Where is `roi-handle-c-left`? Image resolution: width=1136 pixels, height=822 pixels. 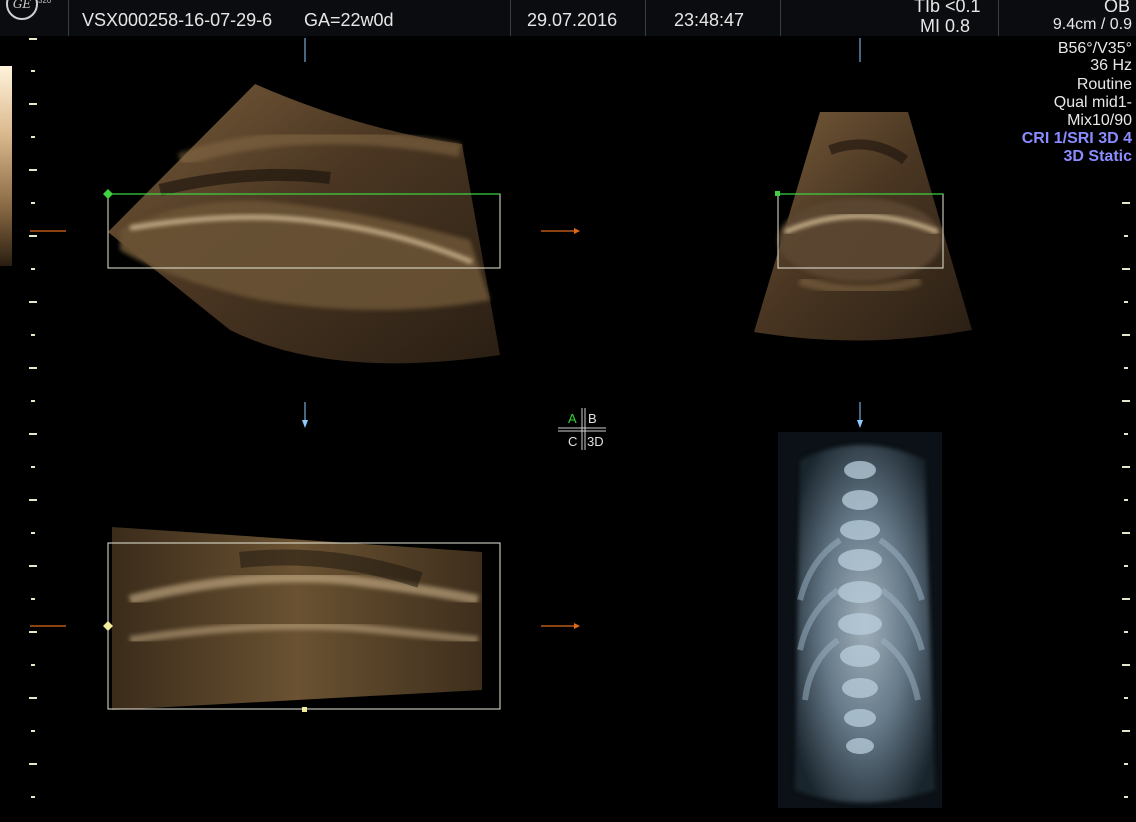
roi-handle-c-left is located at coordinates (108, 626).